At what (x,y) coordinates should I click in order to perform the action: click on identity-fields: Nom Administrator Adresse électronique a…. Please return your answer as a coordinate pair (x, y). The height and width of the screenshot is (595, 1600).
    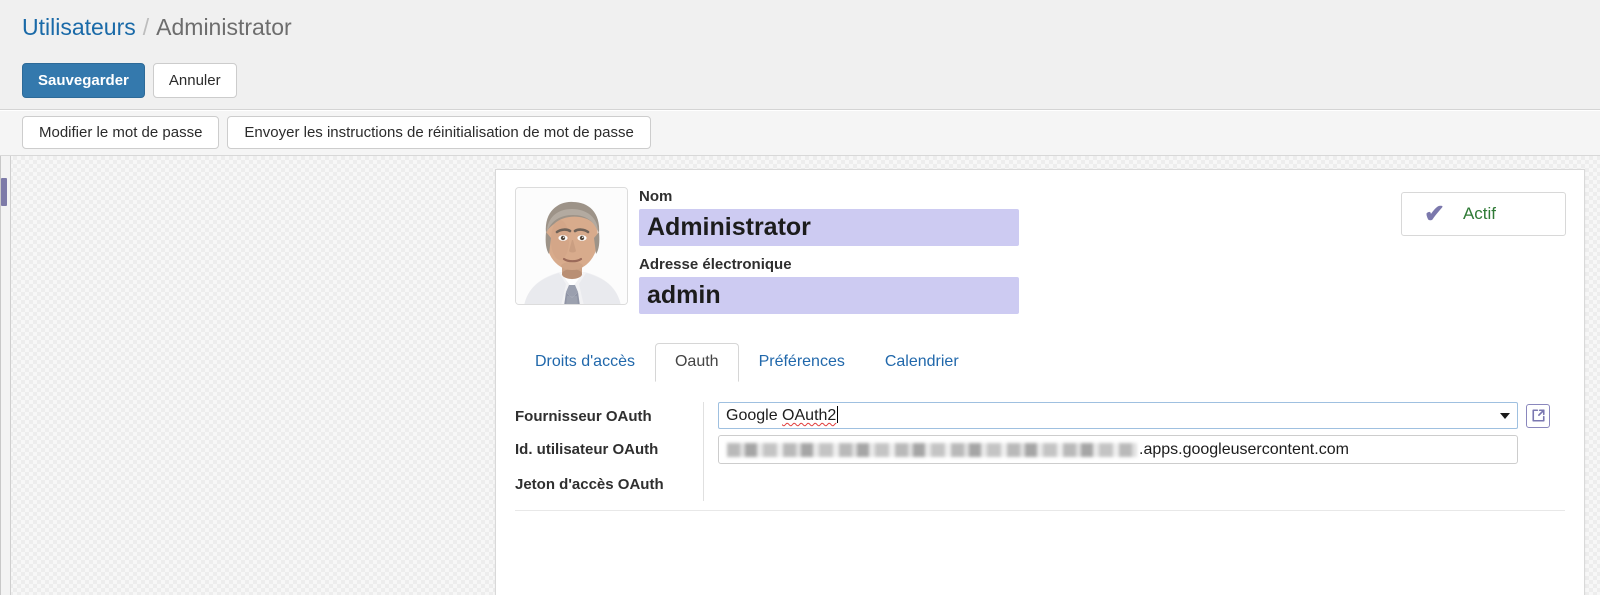
    Looking at the image, I should click on (829, 250).